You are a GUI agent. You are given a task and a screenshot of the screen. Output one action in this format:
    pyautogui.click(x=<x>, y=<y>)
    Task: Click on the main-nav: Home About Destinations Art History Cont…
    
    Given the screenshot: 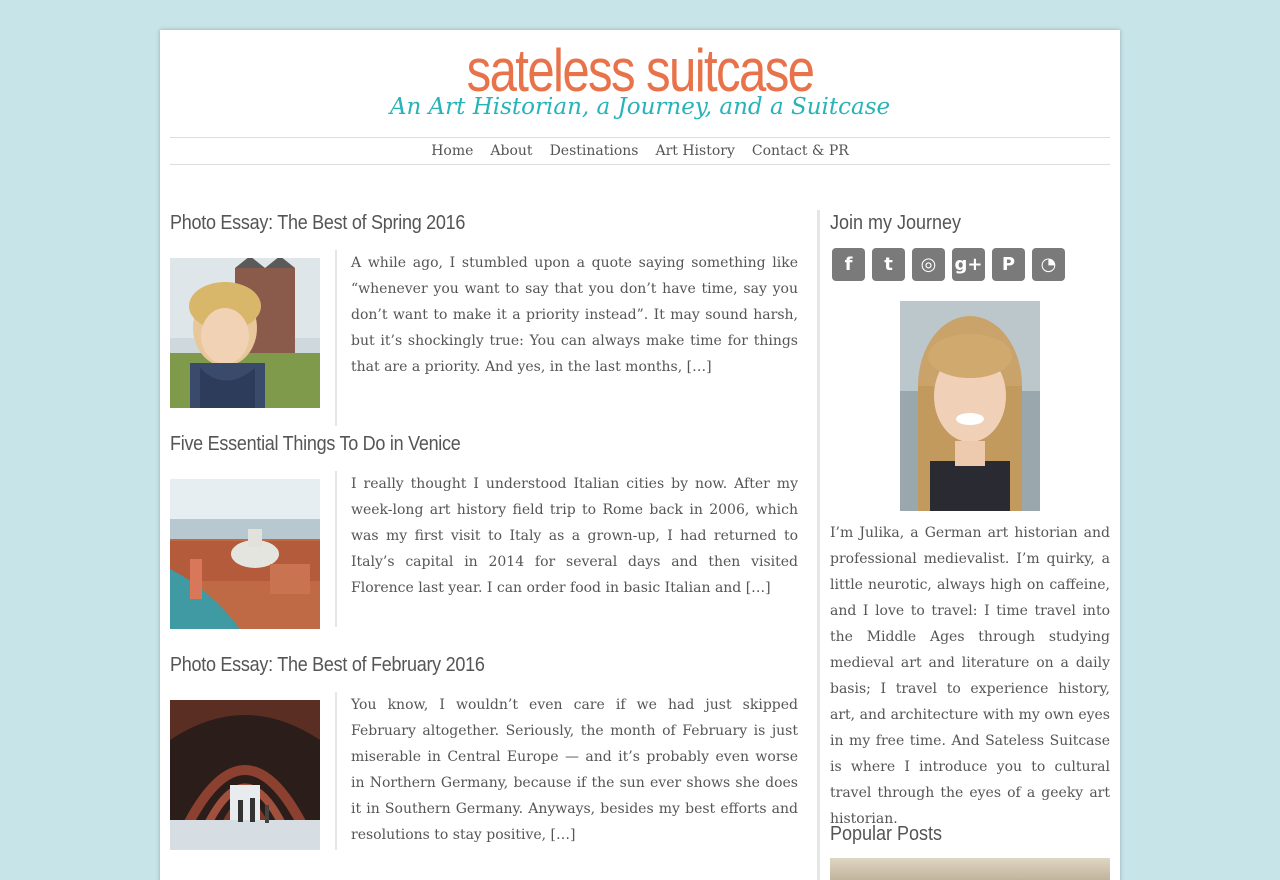 What is the action you would take?
    pyautogui.click(x=640, y=151)
    